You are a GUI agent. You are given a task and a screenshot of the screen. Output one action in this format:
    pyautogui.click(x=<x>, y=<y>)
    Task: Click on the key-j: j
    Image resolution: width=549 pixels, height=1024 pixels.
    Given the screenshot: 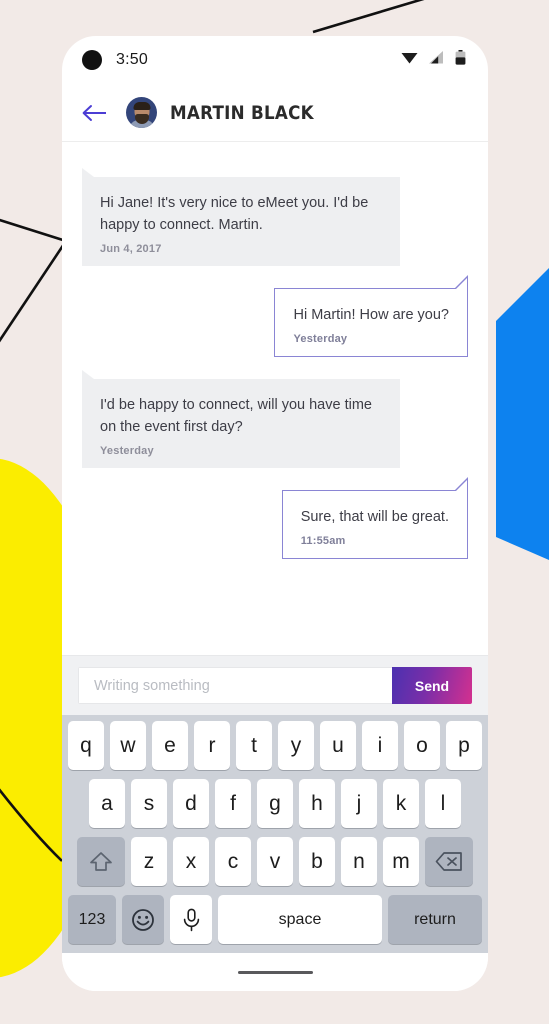 What is the action you would take?
    pyautogui.click(x=359, y=803)
    